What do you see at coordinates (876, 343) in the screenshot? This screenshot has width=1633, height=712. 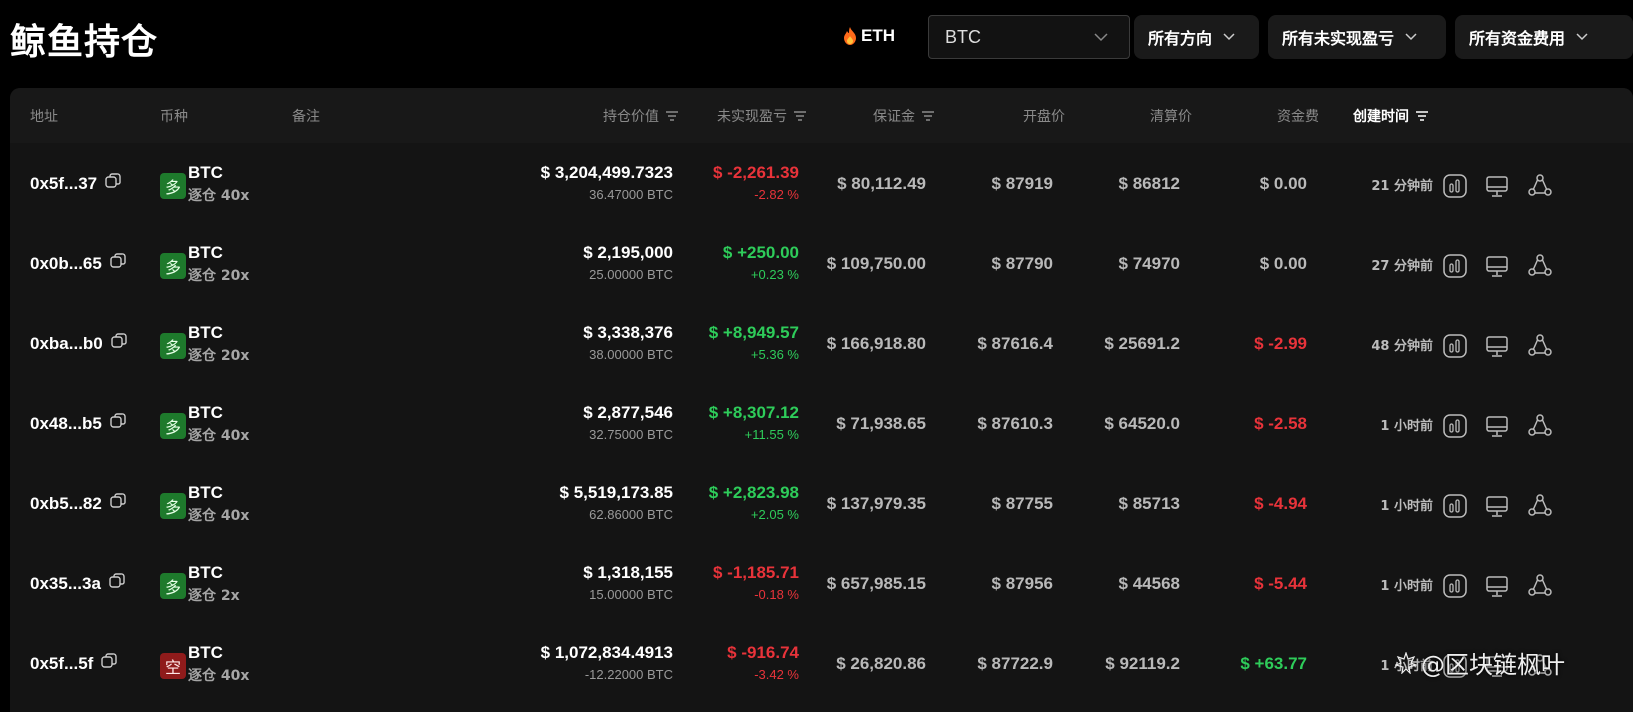 I see `margin: $ 166,918.80` at bounding box center [876, 343].